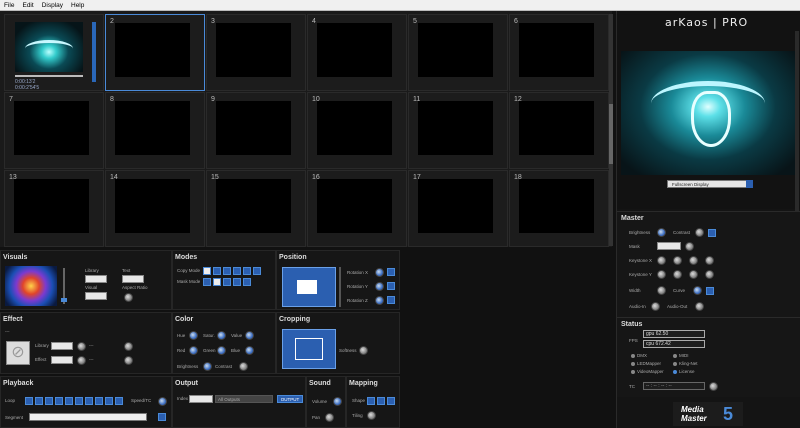 The image size is (800, 428). I want to click on clip-cell-11: 11, so click(458, 130).